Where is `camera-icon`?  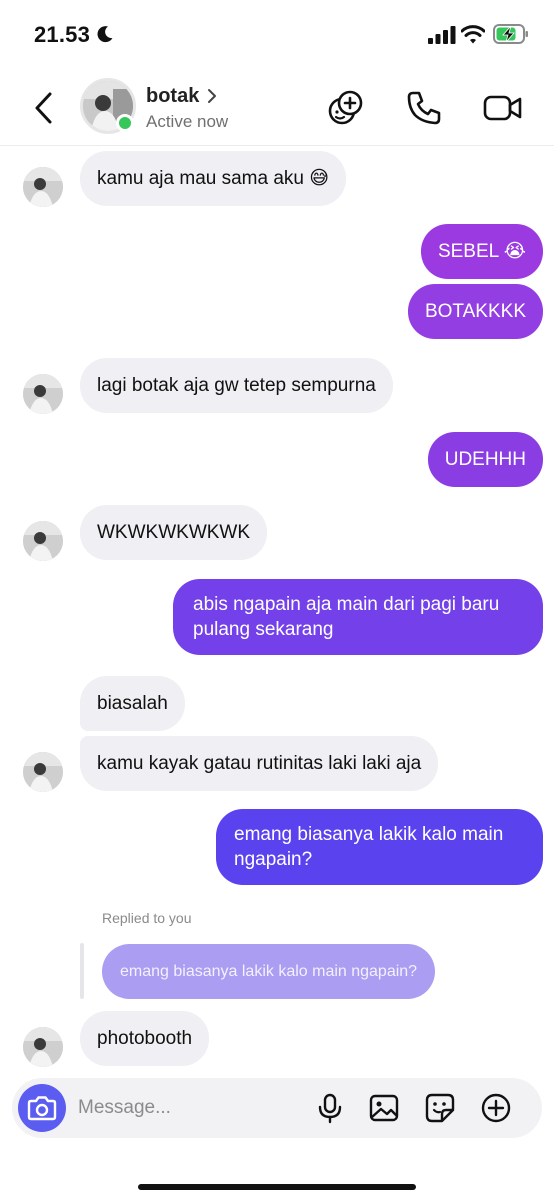 camera-icon is located at coordinates (42, 1108).